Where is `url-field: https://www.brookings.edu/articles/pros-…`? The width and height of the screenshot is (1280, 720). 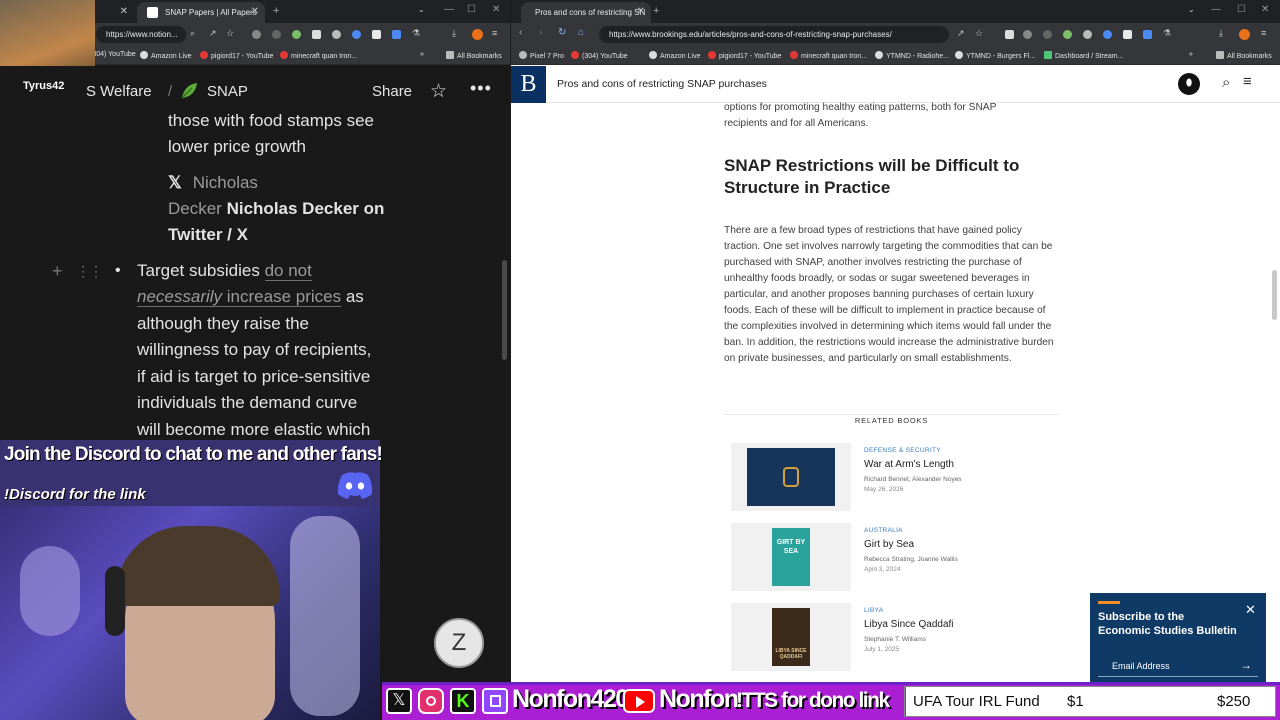 url-field: https://www.brookings.edu/articles/pros-… is located at coordinates (774, 34).